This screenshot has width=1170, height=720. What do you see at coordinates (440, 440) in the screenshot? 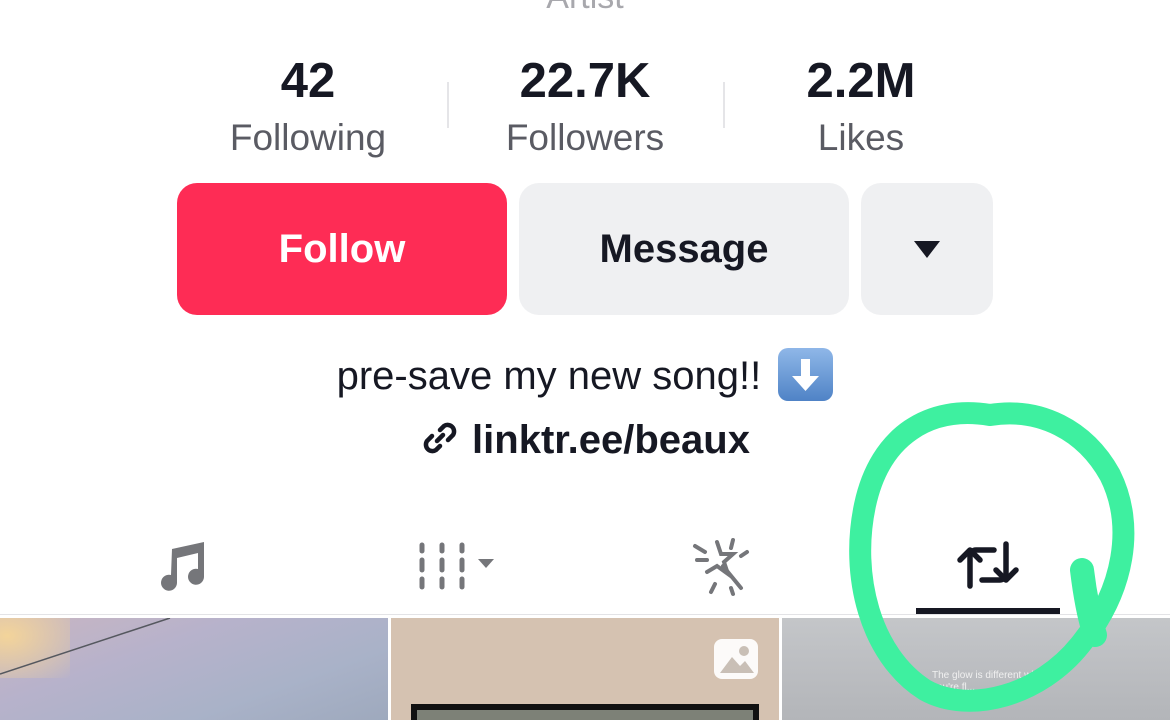
I see `link-icon` at bounding box center [440, 440].